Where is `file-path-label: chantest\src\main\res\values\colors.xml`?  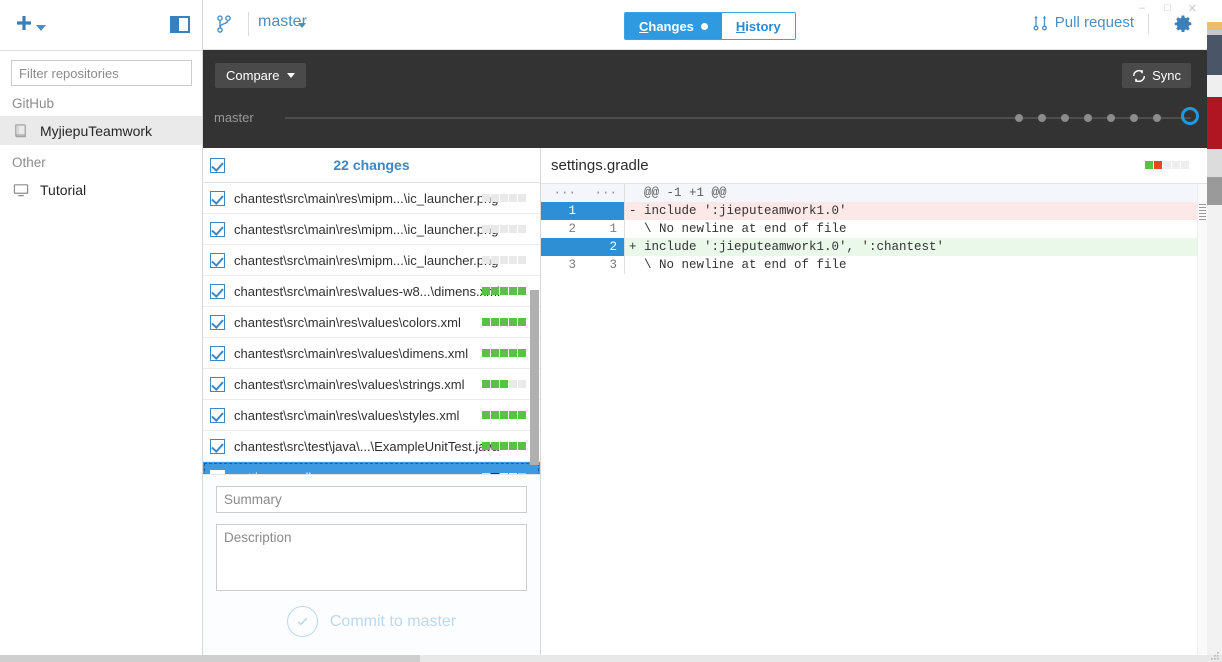 file-path-label: chantest\src\main\res\values\colors.xml is located at coordinates (347, 322).